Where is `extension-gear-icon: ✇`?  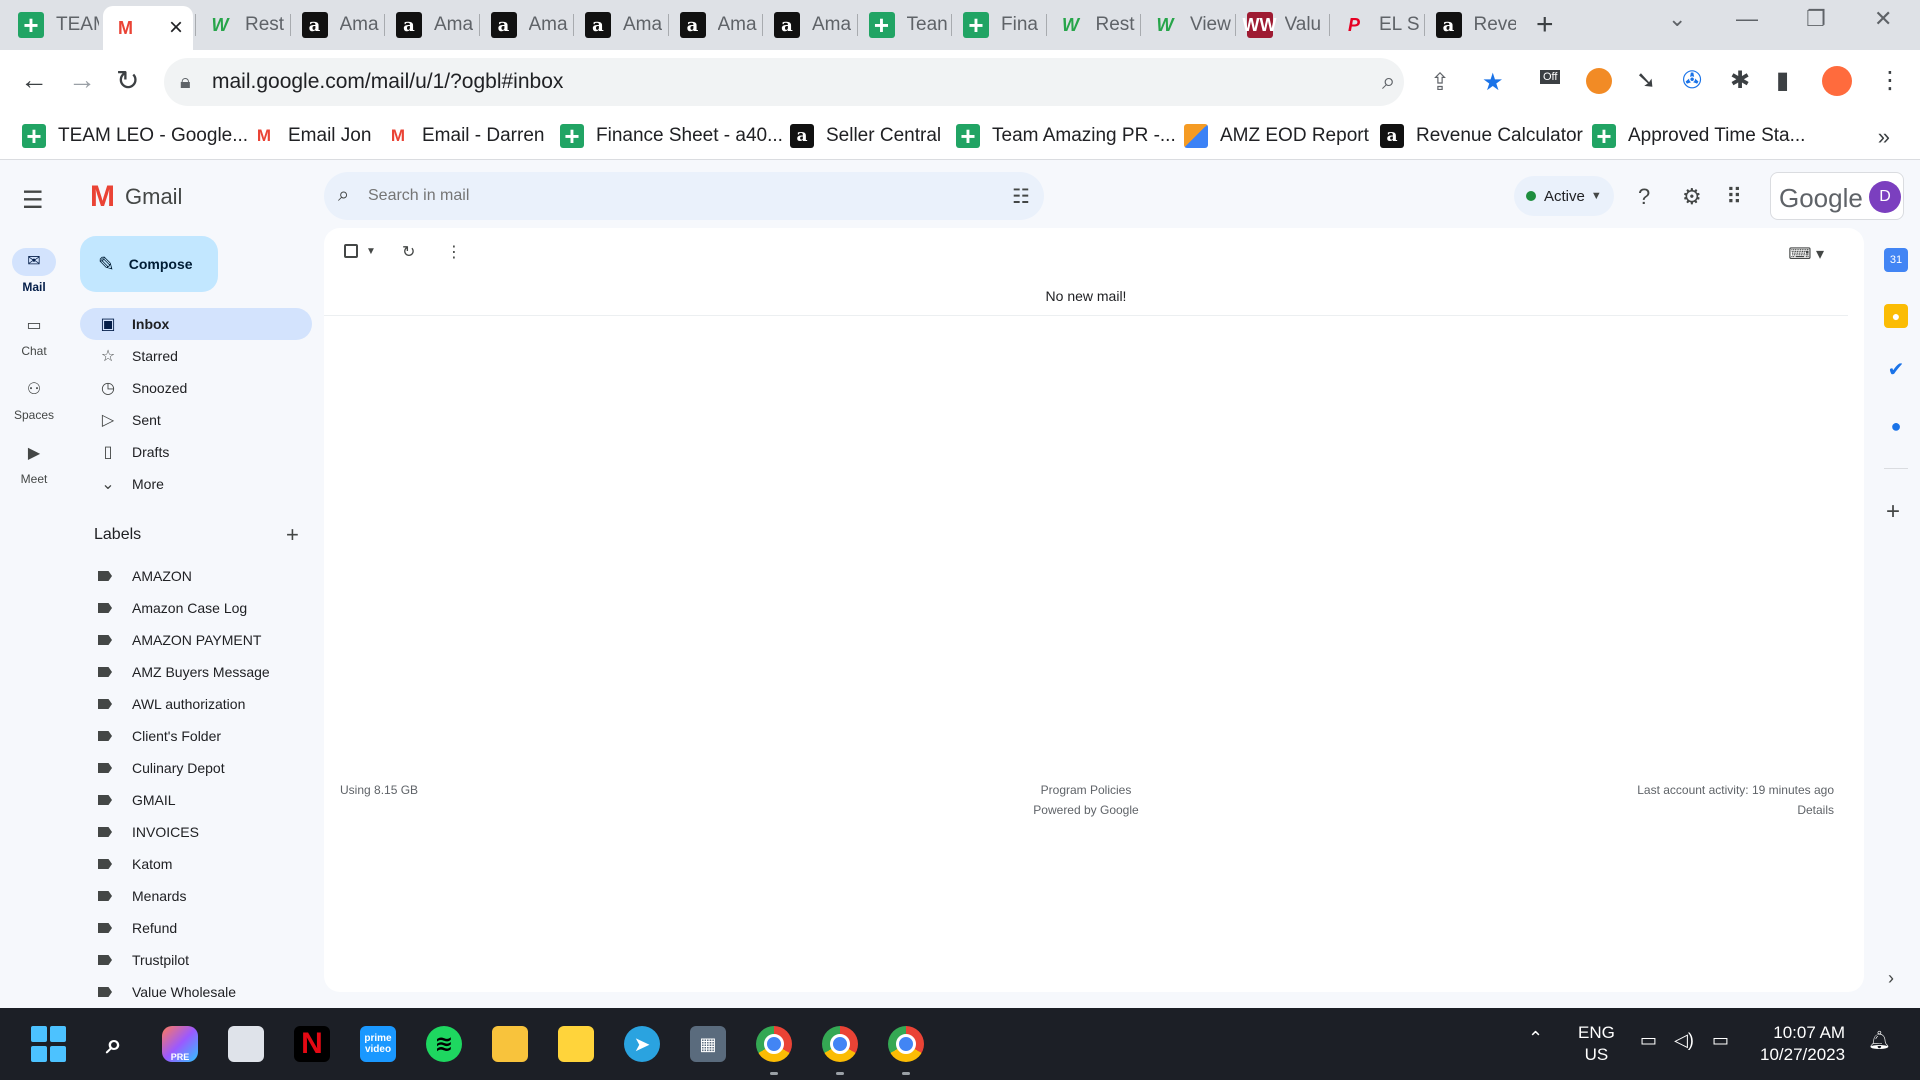
extension-gear-icon: ✇ is located at coordinates (1692, 80).